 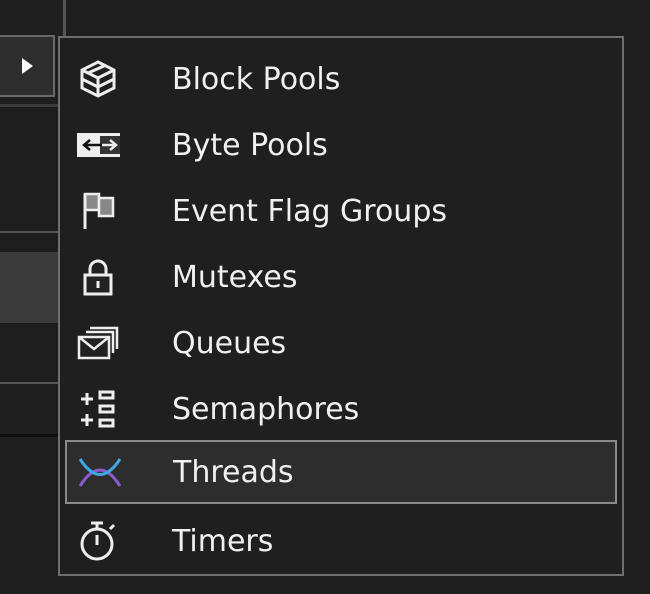 I want to click on submenu-expand-button, so click(x=27, y=66).